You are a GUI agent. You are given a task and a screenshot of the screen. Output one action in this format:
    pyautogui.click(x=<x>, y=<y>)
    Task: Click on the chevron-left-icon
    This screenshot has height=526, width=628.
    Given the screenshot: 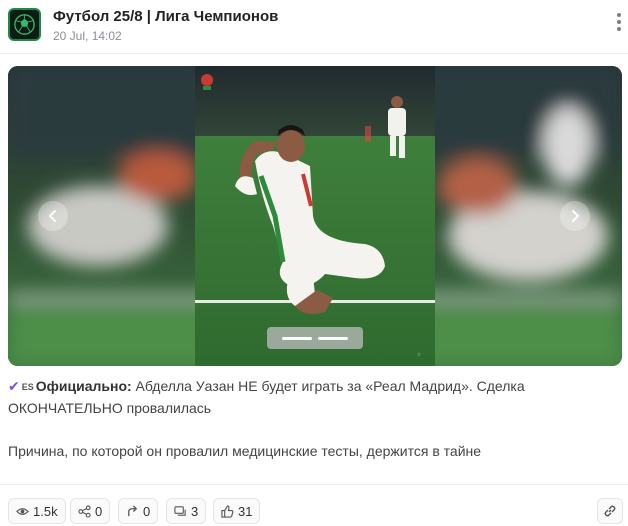 What is the action you would take?
    pyautogui.click(x=52, y=216)
    